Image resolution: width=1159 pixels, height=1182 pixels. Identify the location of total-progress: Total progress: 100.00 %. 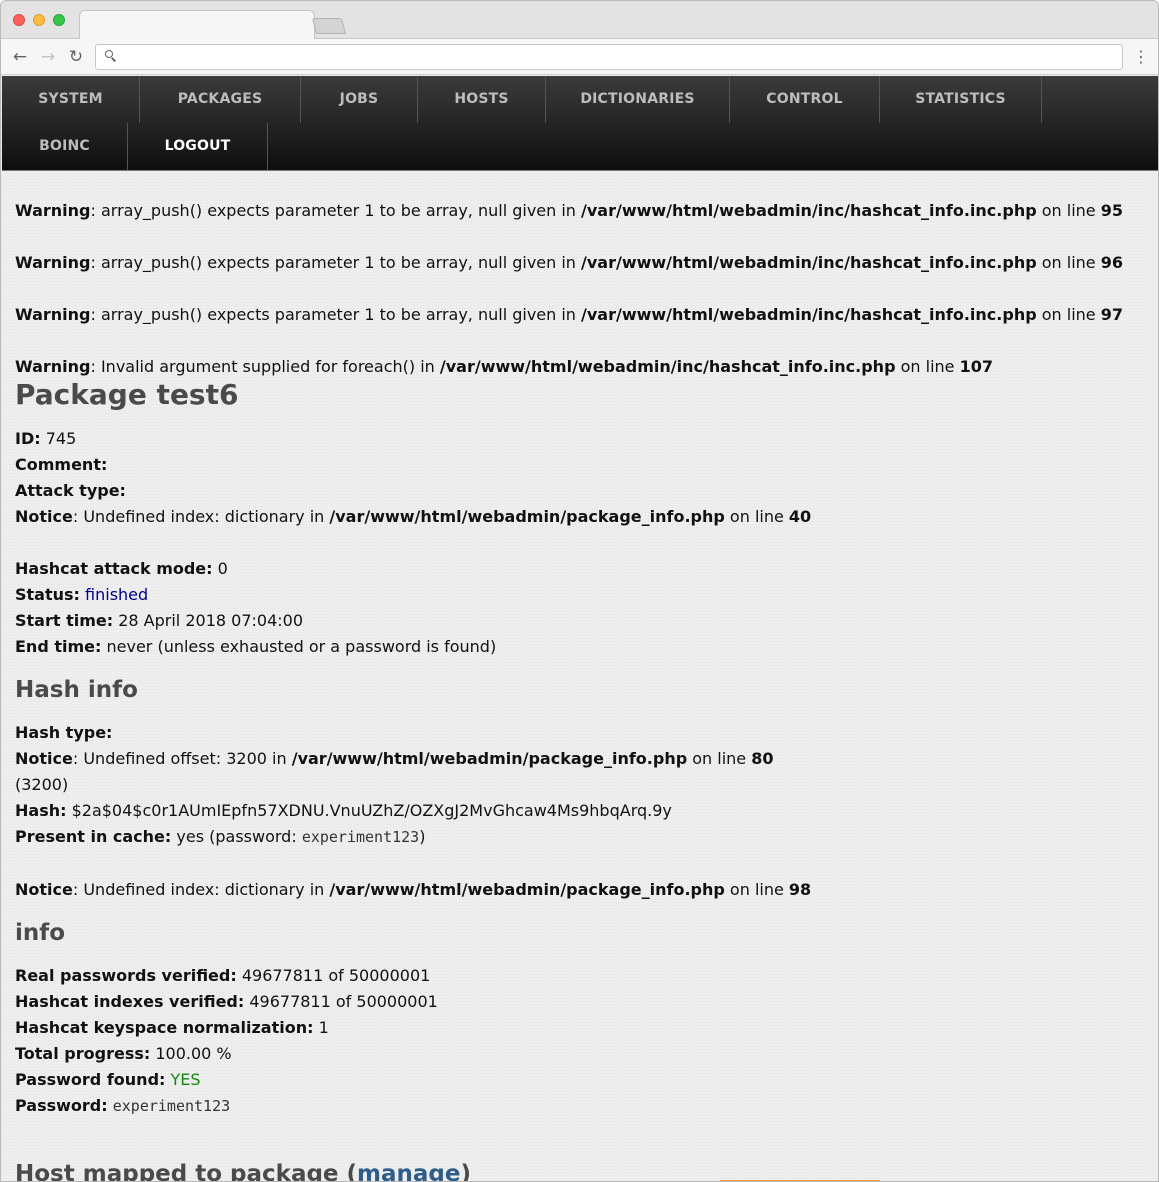
(123, 1053).